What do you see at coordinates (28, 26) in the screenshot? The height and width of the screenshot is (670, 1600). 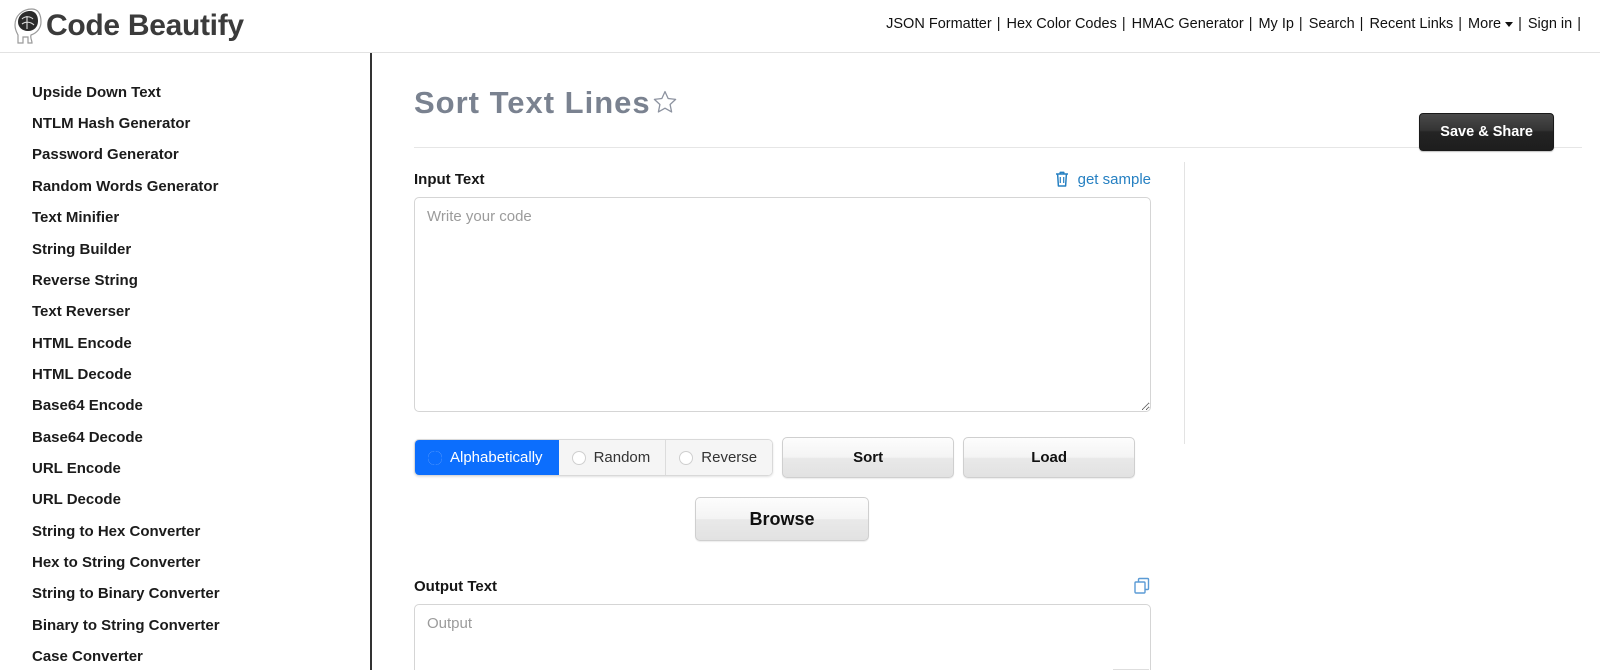 I see `brain-head-icon` at bounding box center [28, 26].